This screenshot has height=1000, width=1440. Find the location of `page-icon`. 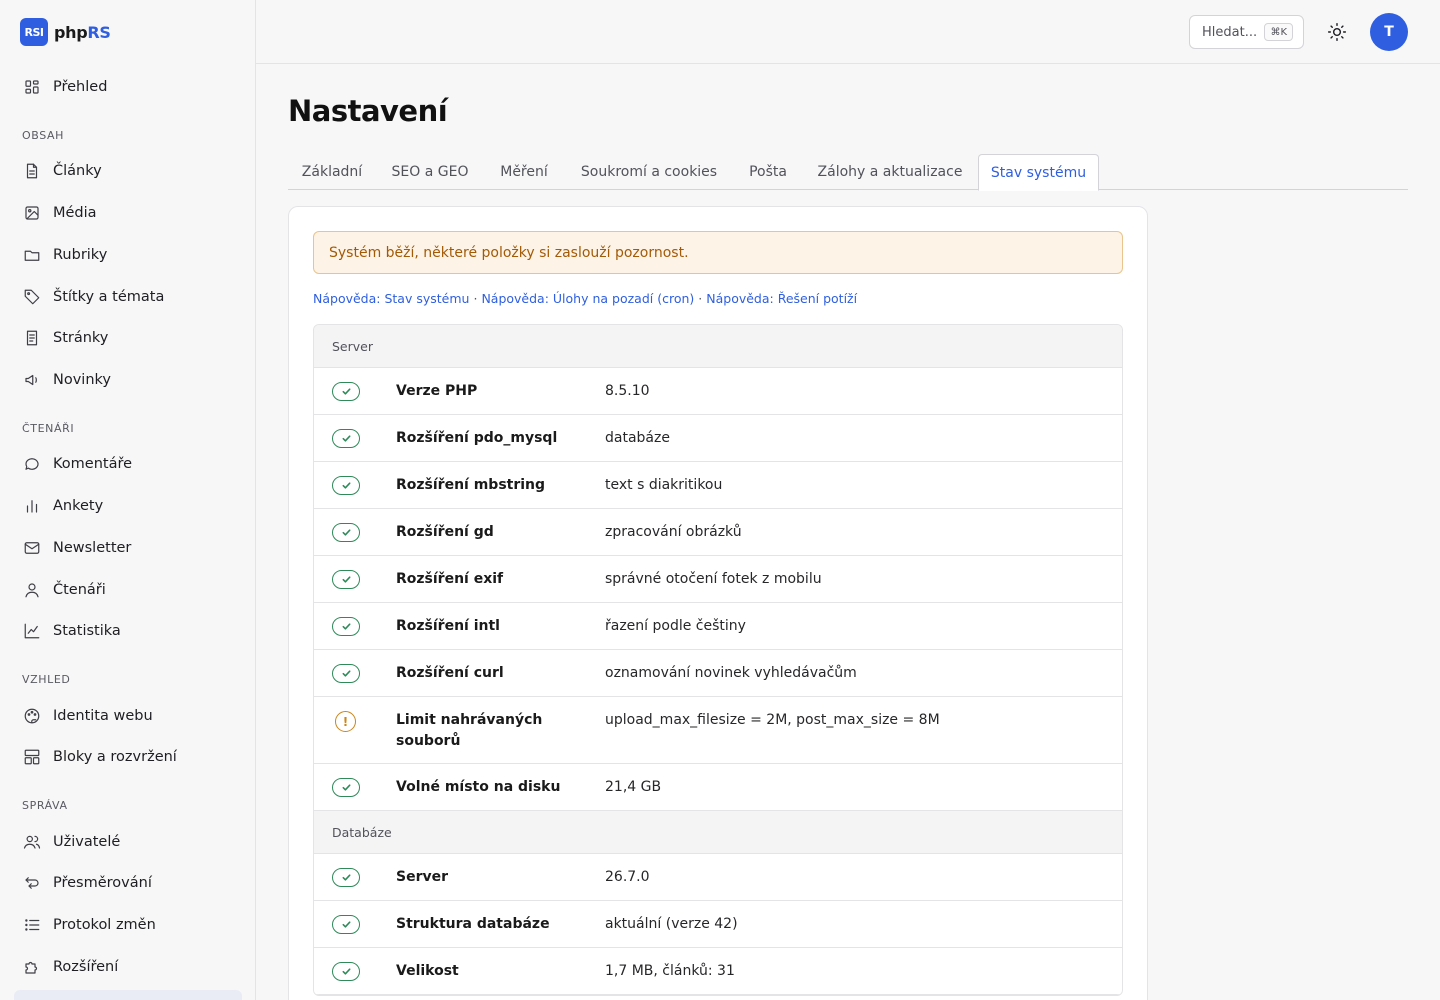

page-icon is located at coordinates (32, 338).